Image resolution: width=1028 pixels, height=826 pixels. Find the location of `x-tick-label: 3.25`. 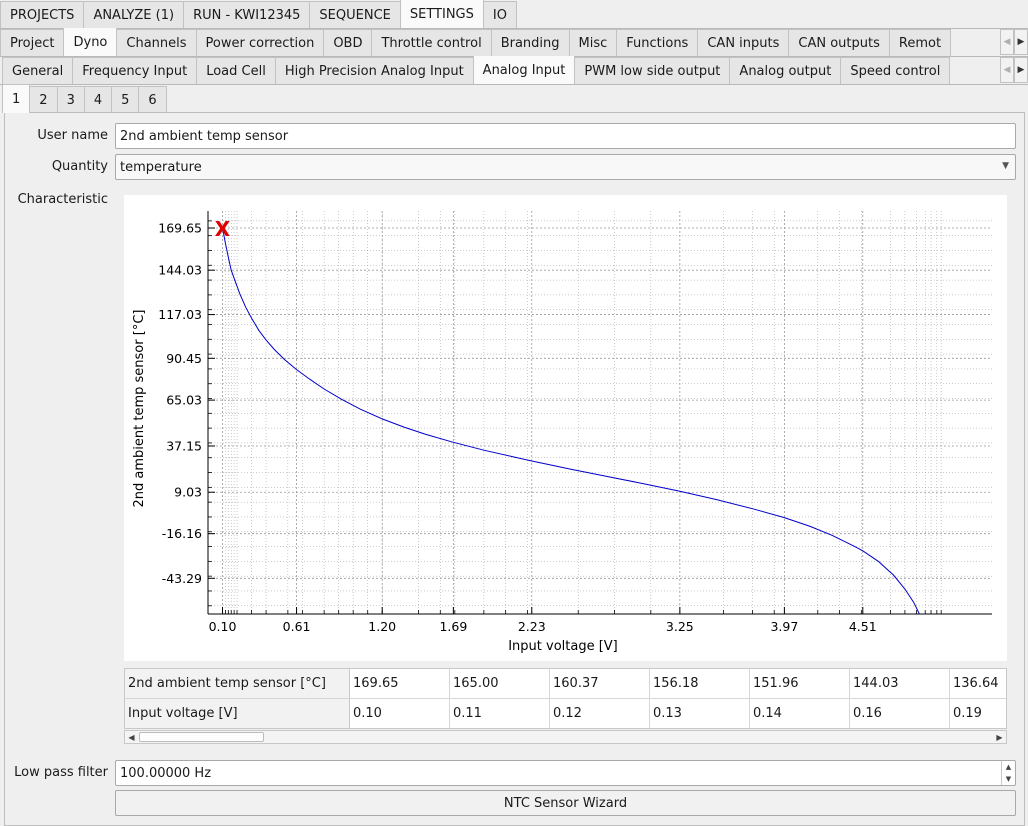

x-tick-label: 3.25 is located at coordinates (680, 626).